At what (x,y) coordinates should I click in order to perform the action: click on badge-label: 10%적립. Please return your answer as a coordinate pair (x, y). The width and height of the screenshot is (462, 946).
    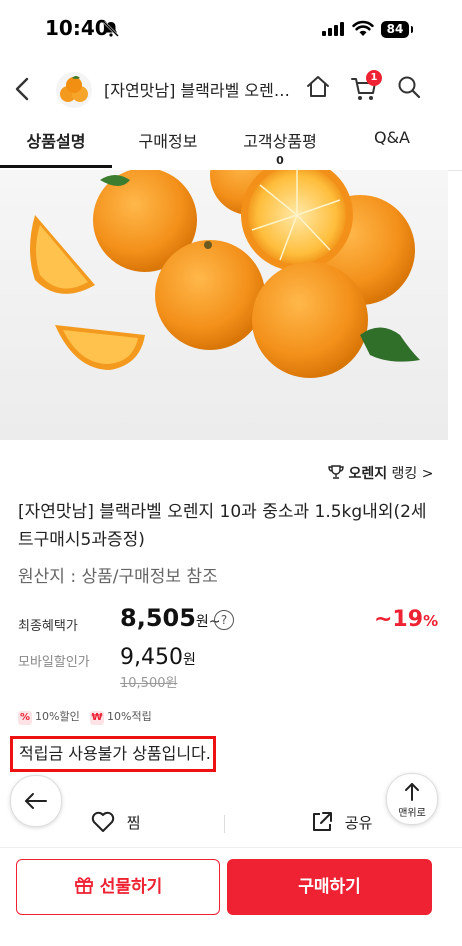
    Looking at the image, I should click on (129, 716).